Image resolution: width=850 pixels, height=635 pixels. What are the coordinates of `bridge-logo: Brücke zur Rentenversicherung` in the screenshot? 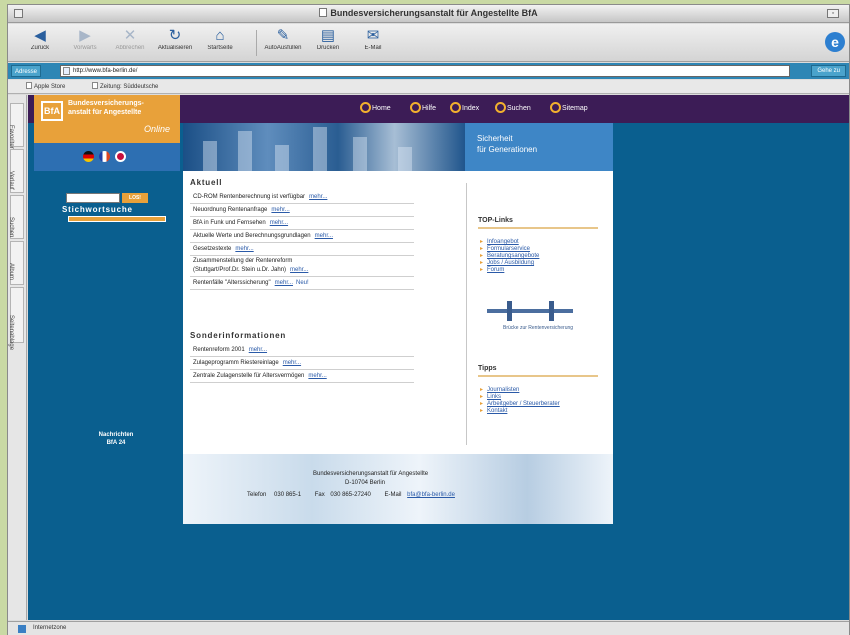 It's located at (533, 317).